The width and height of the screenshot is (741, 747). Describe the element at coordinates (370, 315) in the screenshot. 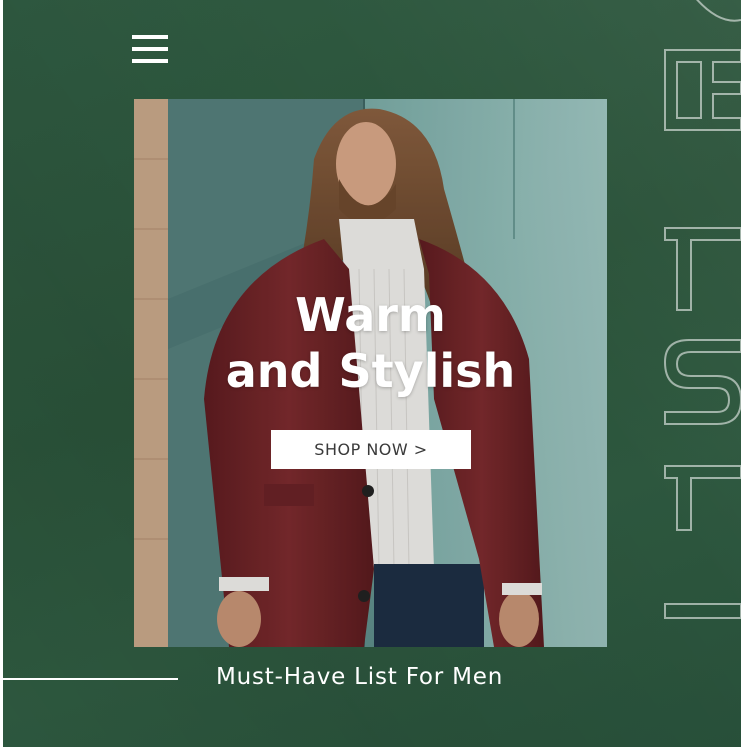

I see `headline-line-1: Warm` at that location.